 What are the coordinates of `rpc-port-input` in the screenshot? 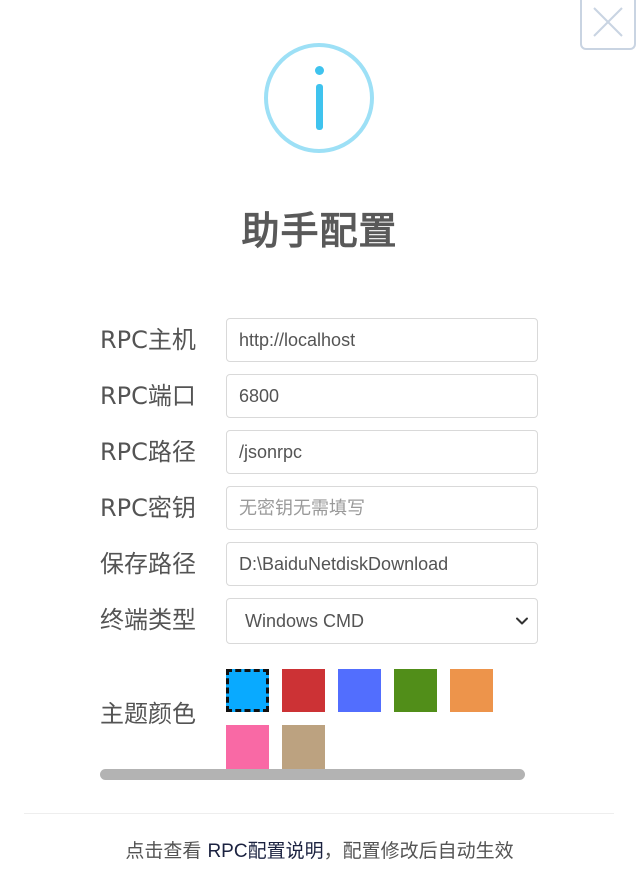 It's located at (382, 396).